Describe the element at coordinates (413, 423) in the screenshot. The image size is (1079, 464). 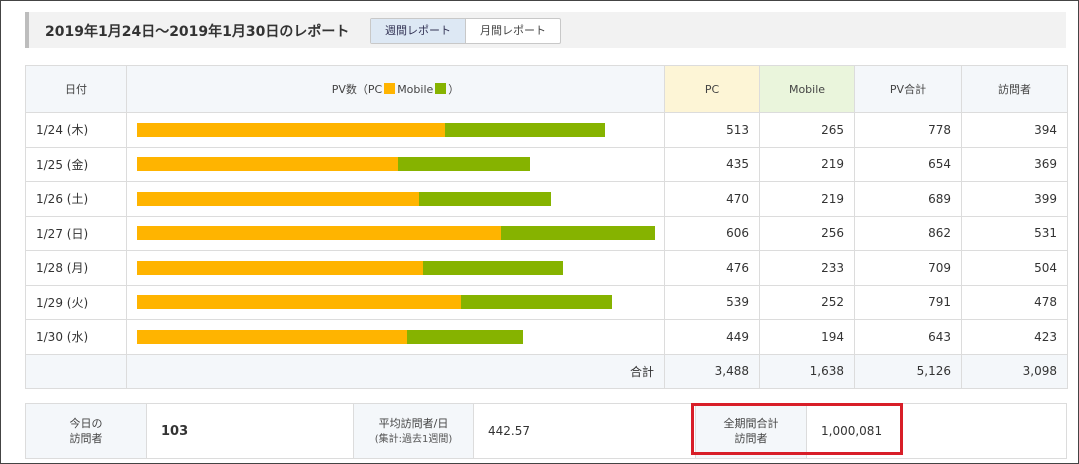
I see `avg-label-line1: 平均訪問者/日` at that location.